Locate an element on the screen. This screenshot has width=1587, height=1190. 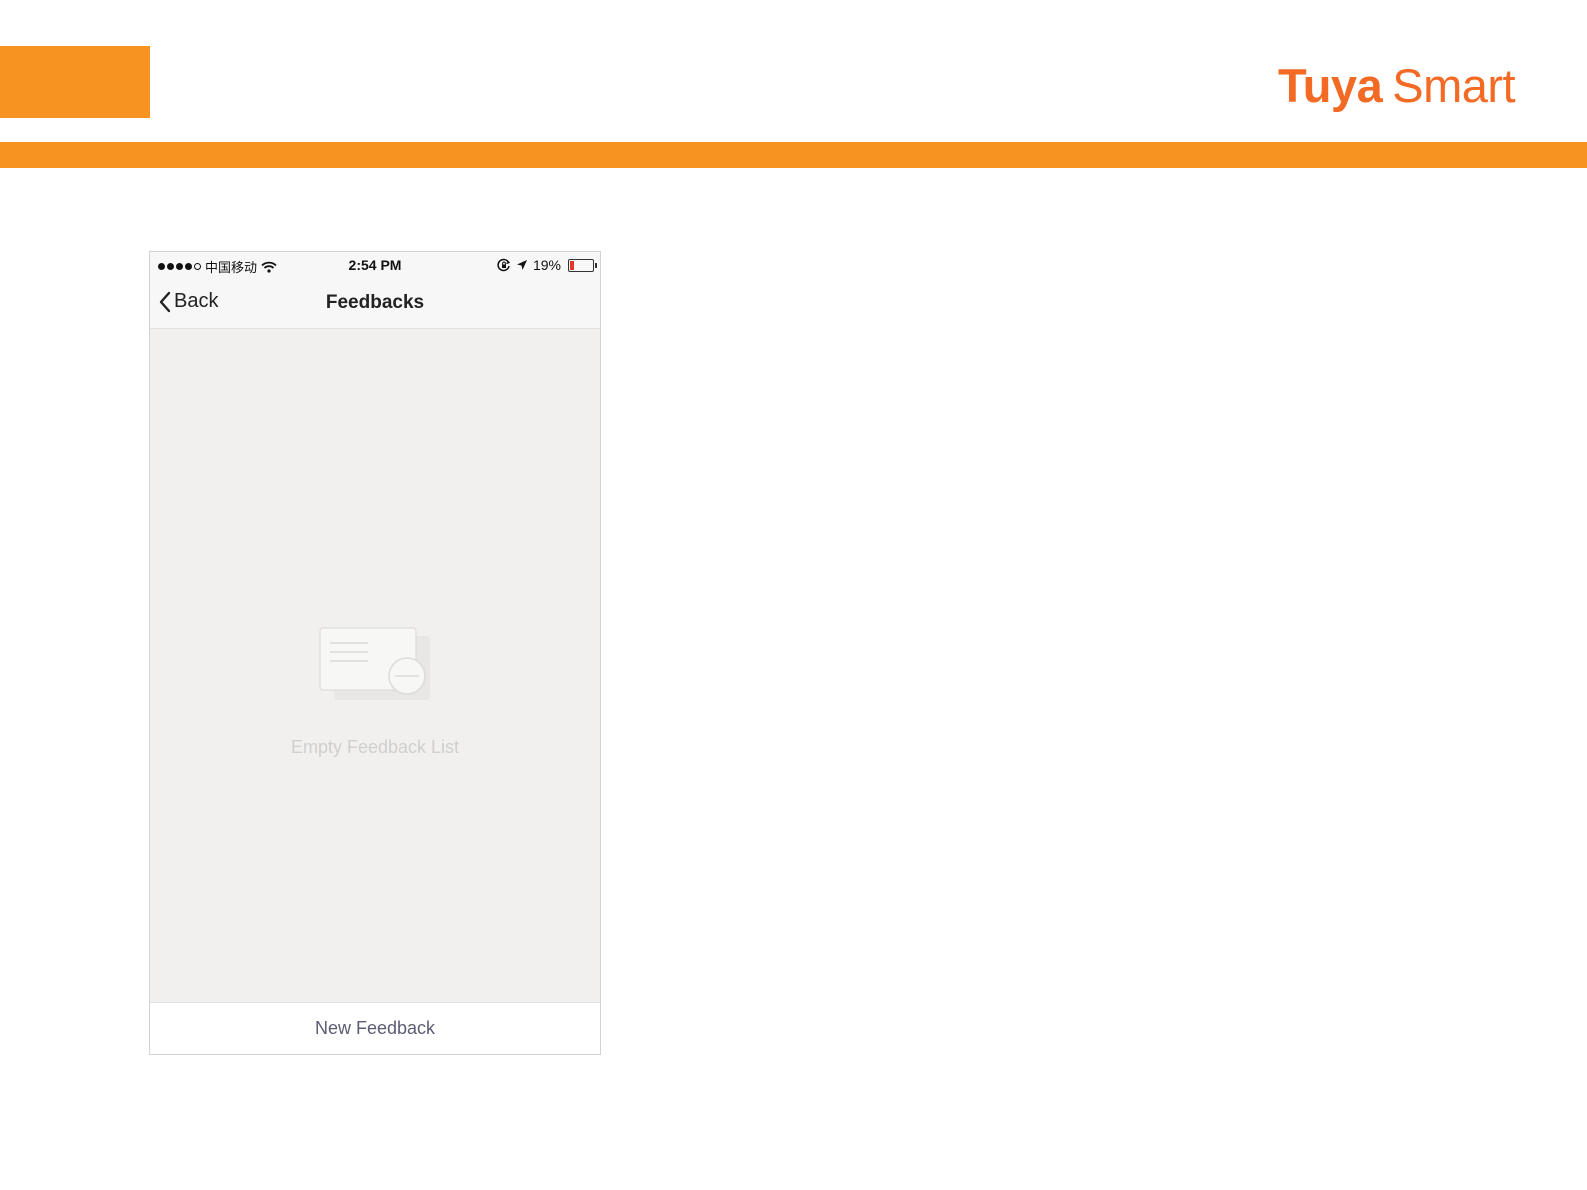
status-right: 19% is located at coordinates (547, 265).